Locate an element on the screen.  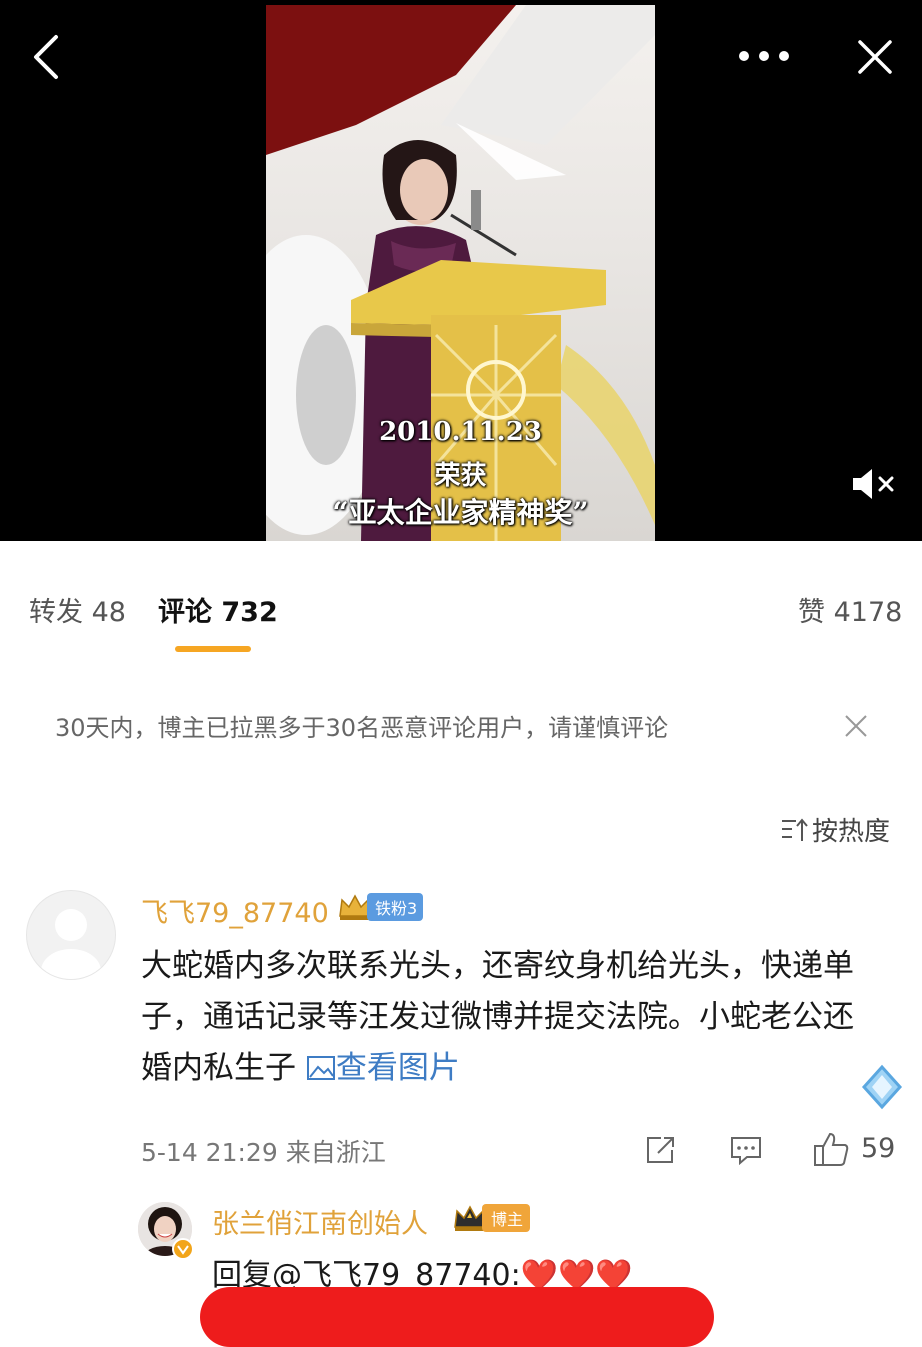
author-badge: 博主 is located at coordinates (491, 1218).